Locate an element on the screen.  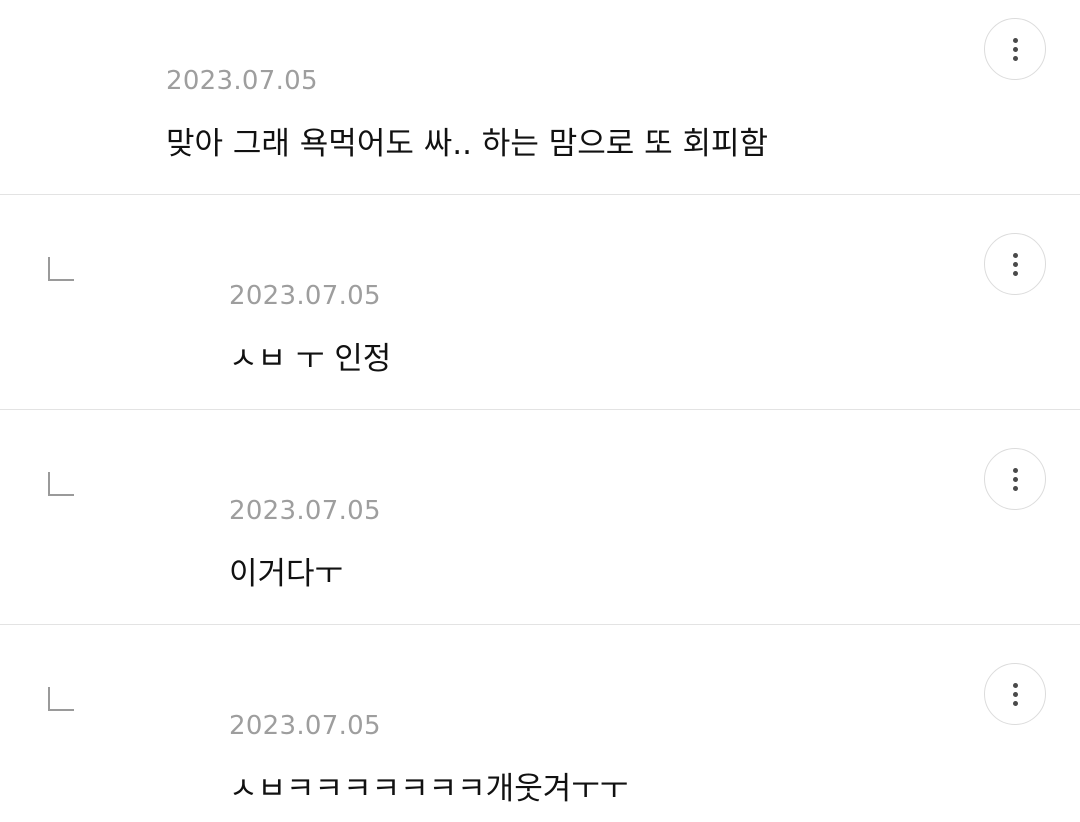
comment-text: 맞아 그래 욕먹어도 싸.. 하는 맘으로 또 회피함 is located at coordinates (467, 144).